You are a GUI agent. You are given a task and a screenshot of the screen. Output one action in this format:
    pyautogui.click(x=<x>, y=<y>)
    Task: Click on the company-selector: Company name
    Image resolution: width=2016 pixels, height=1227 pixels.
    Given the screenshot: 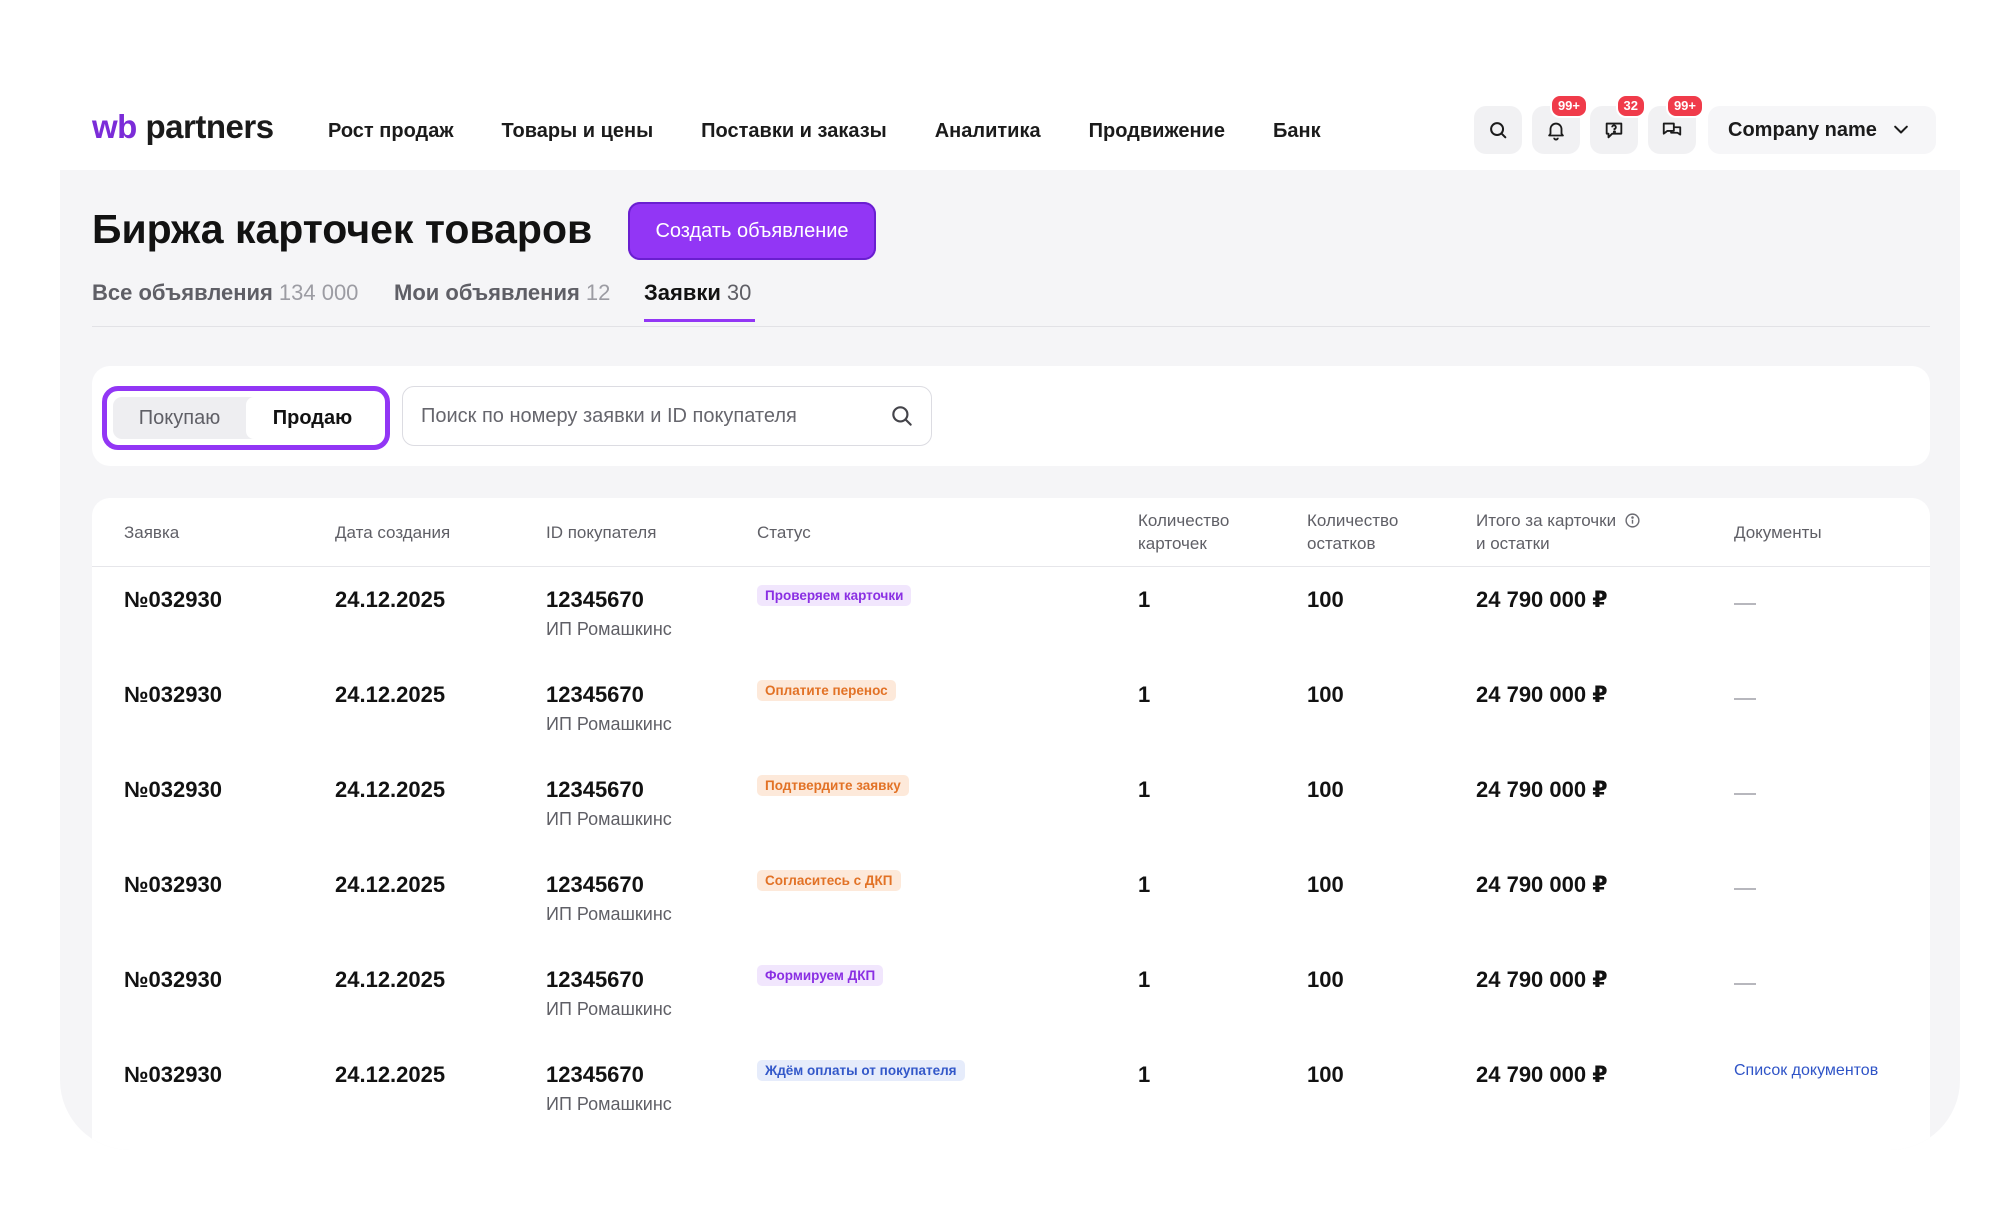 What is the action you would take?
    pyautogui.click(x=1822, y=130)
    